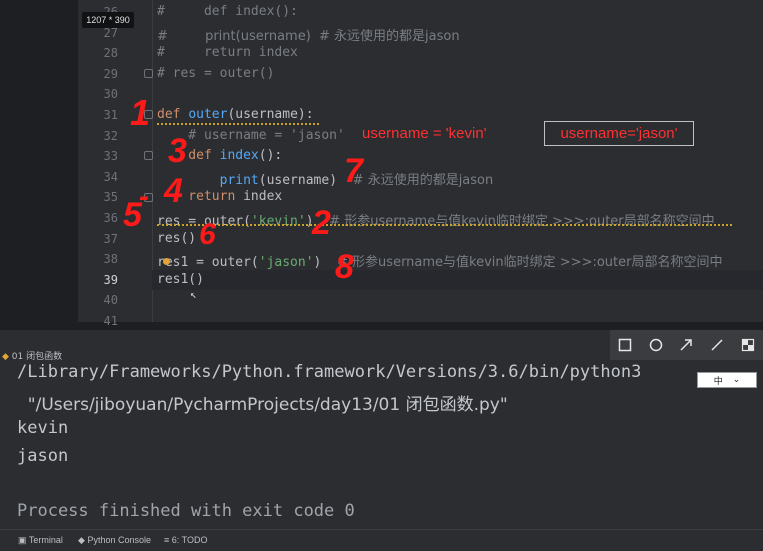  I want to click on code-token: # return index, so click(227, 53).